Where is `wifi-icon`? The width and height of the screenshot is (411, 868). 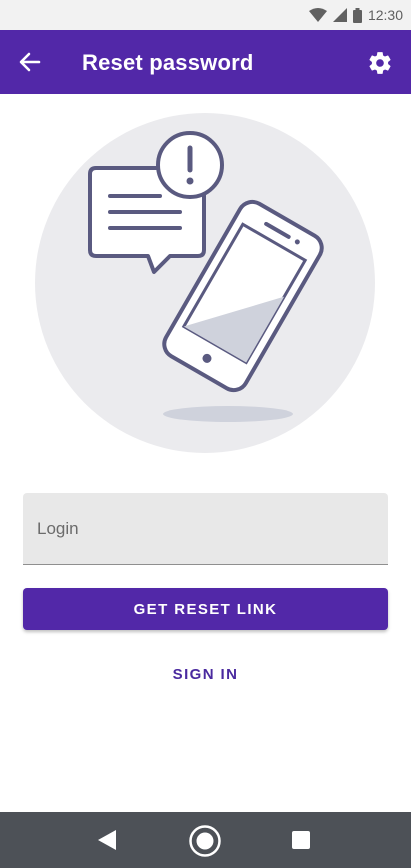 wifi-icon is located at coordinates (317, 15).